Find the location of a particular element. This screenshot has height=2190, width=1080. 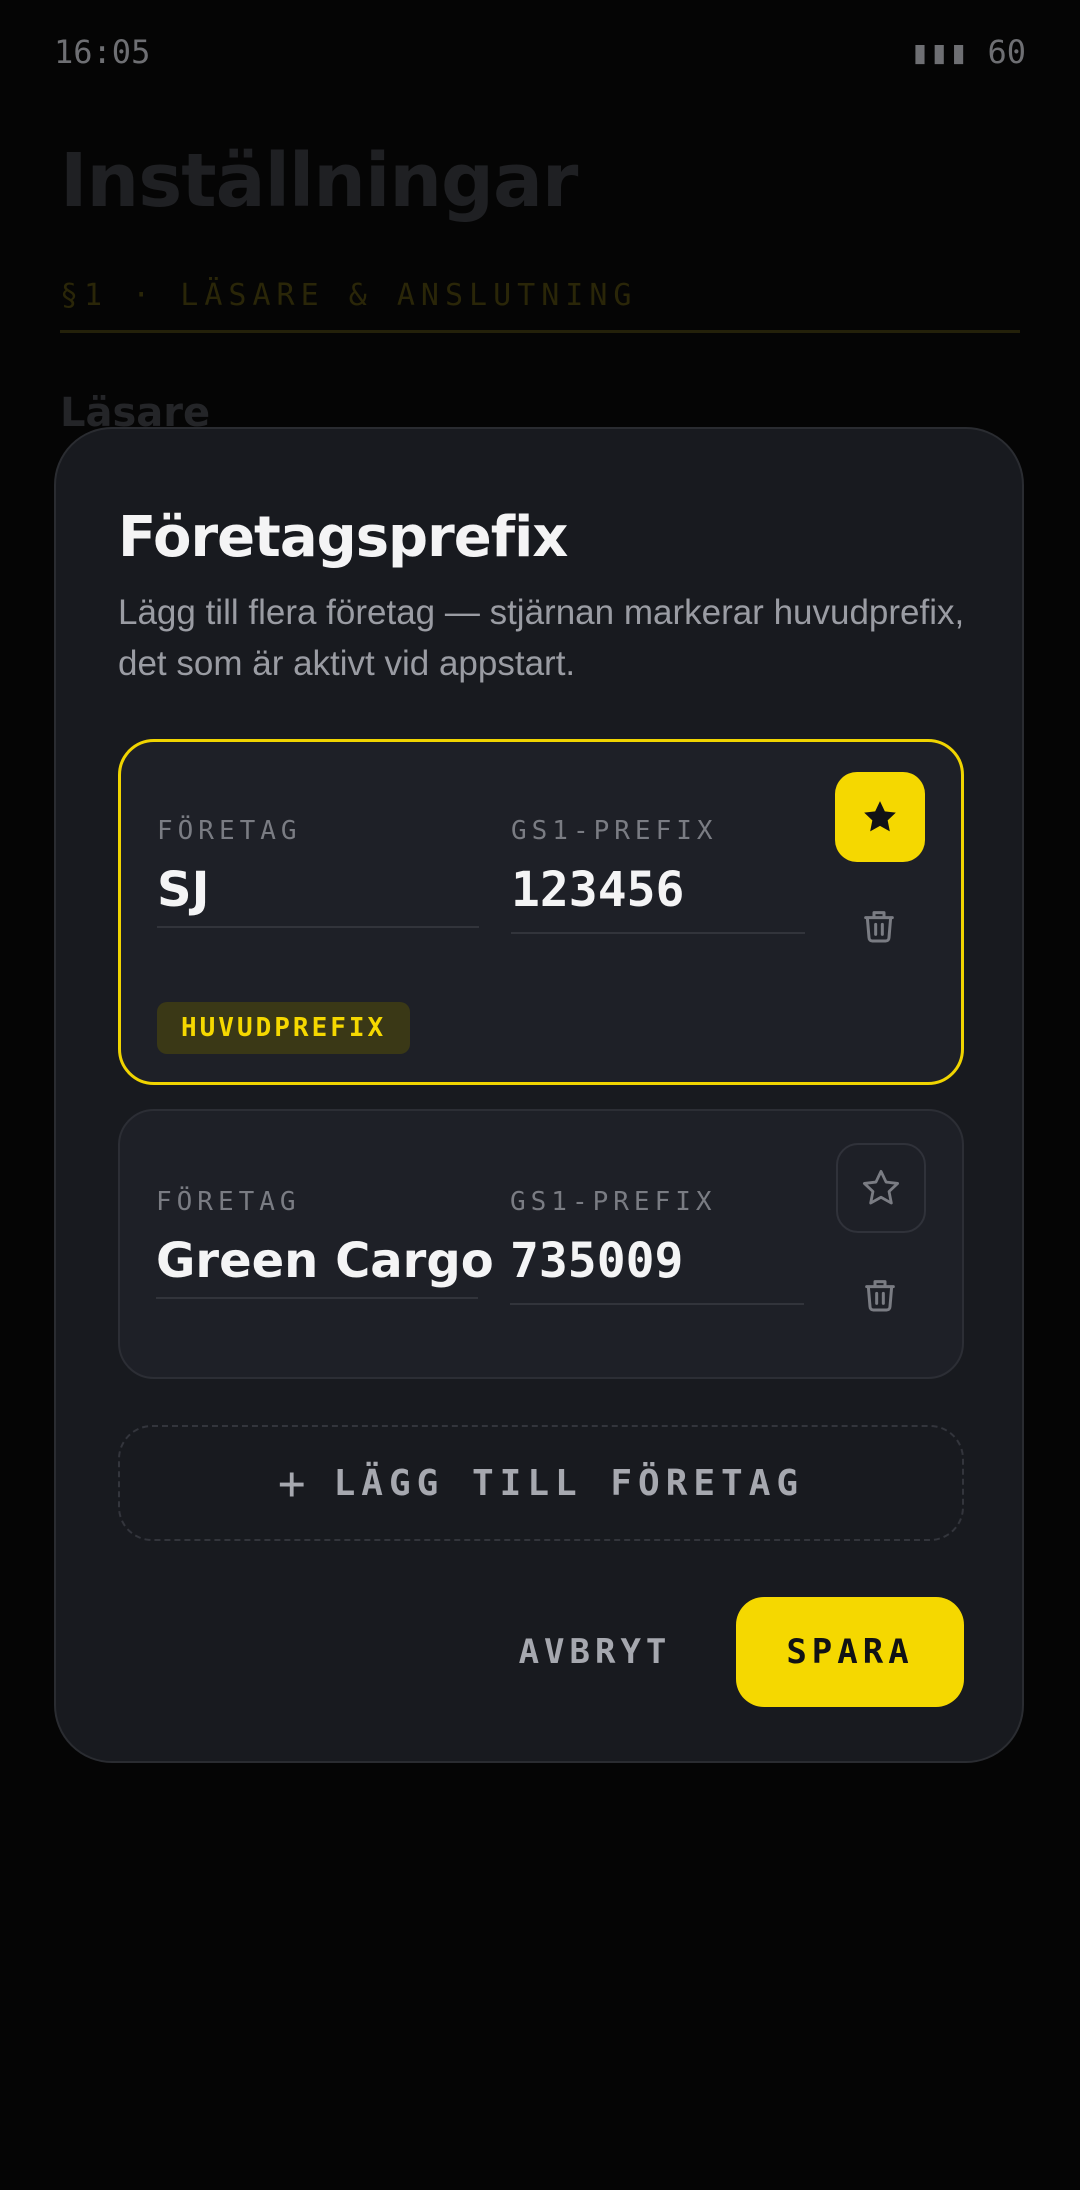

plus-icon: + is located at coordinates (294, 1483).